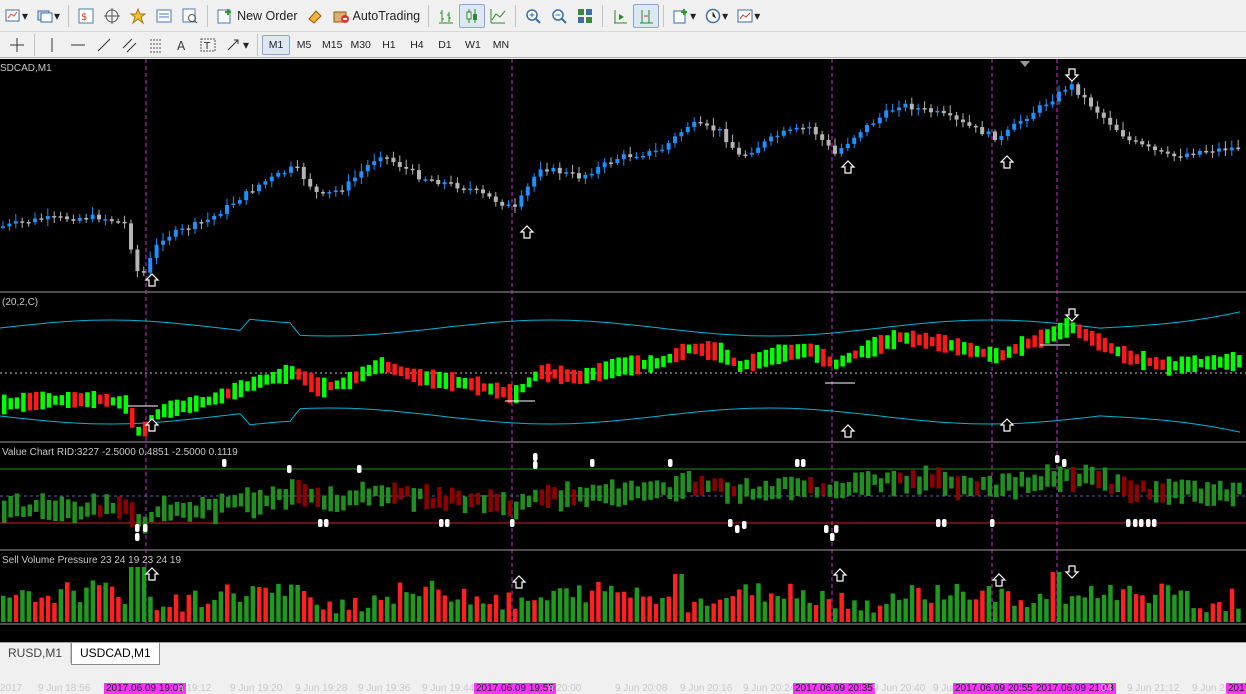  I want to click on line-chart-icon, so click(498, 16).